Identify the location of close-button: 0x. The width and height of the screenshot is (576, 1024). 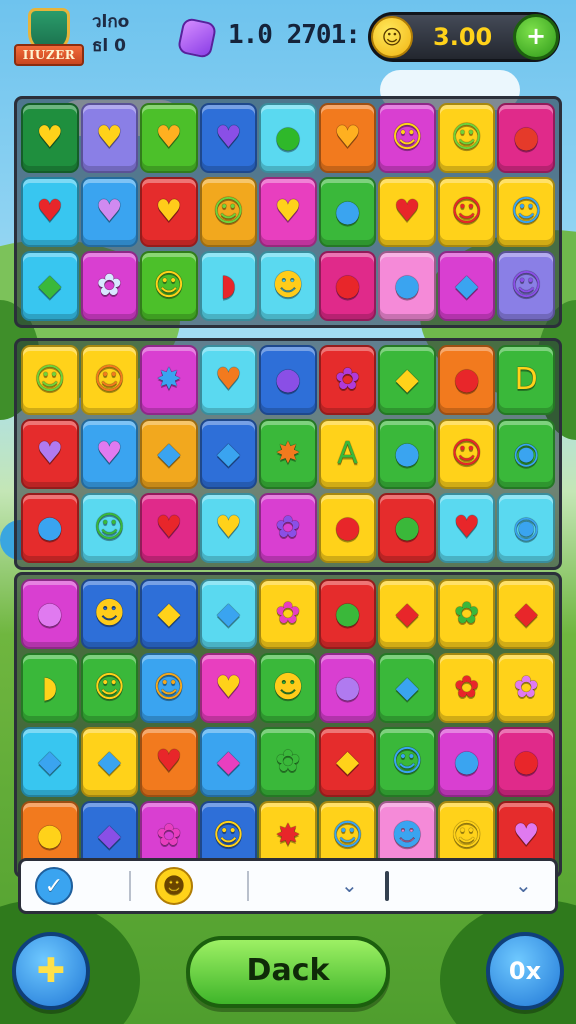
(525, 971).